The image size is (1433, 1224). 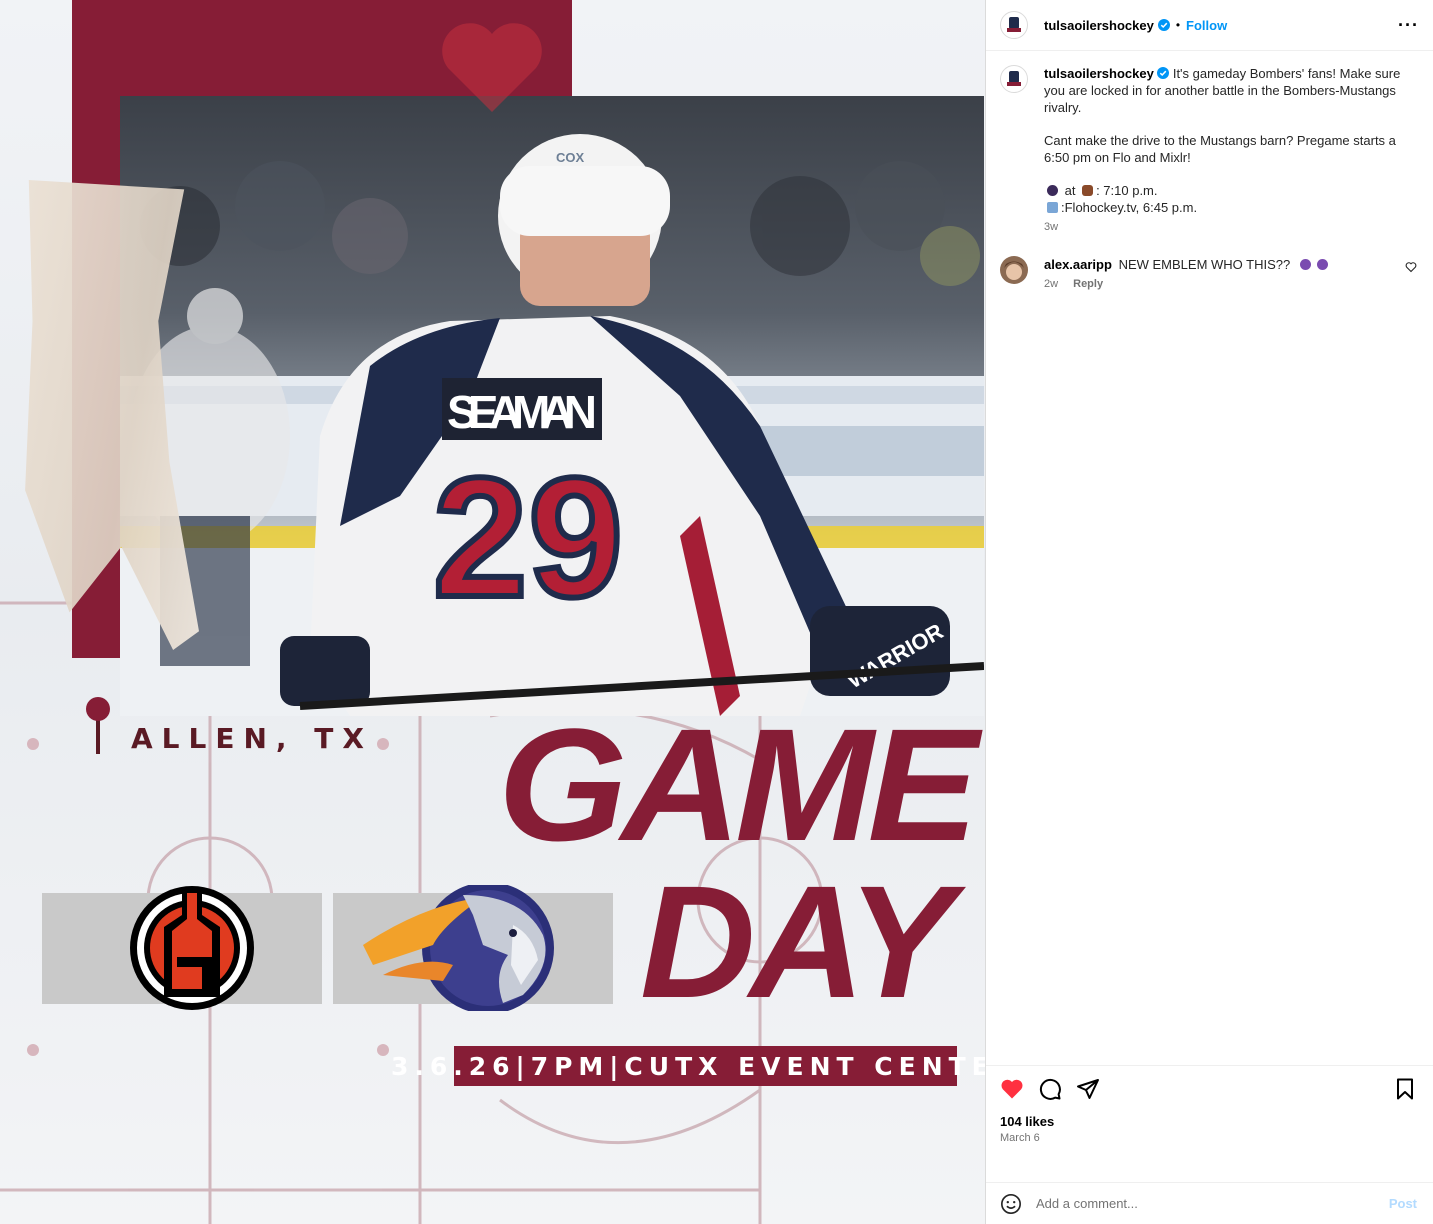 I want to click on caption-text-3b: : 7:10 p.m., so click(x=1127, y=190).